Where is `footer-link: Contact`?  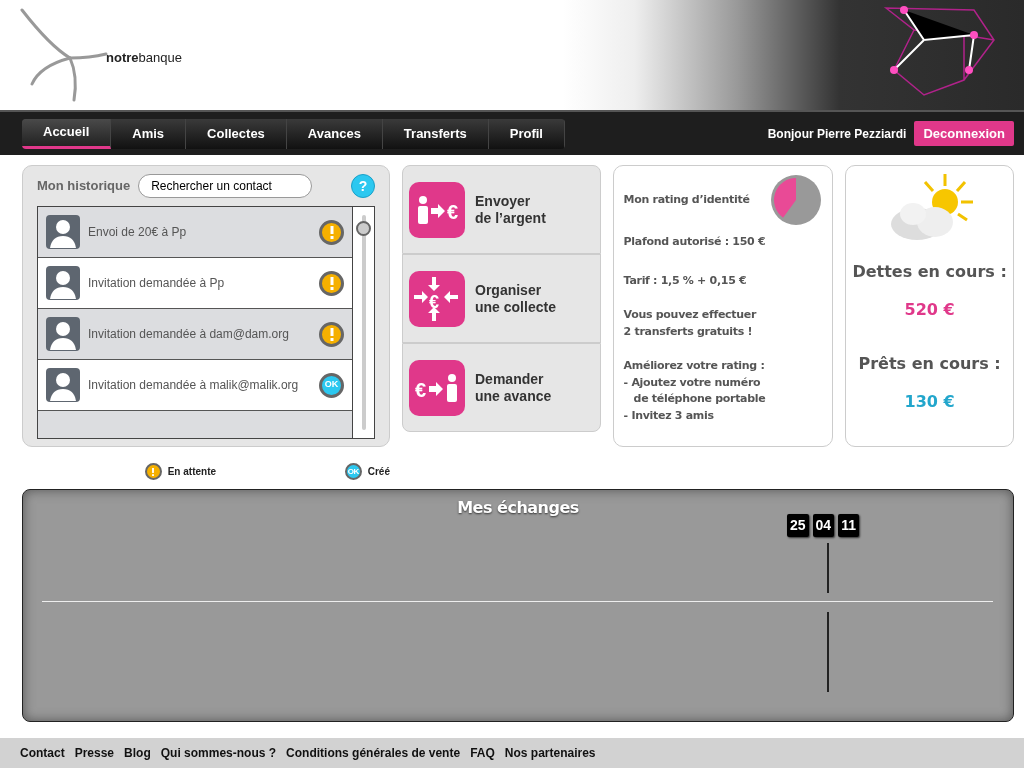
footer-link: Contact is located at coordinates (42, 753).